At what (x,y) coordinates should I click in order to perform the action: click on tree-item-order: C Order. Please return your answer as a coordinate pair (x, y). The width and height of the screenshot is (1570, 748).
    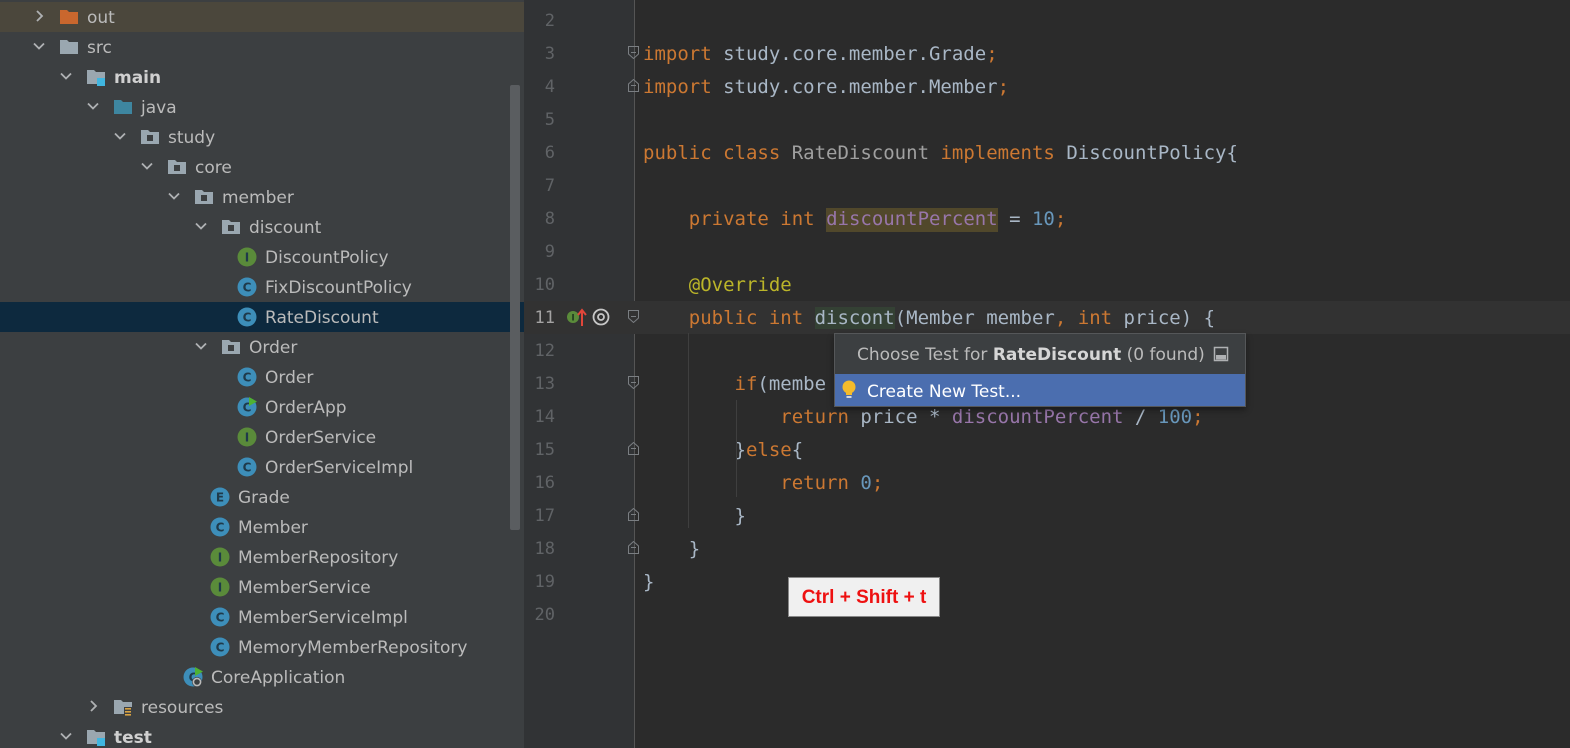
    Looking at the image, I should click on (262, 377).